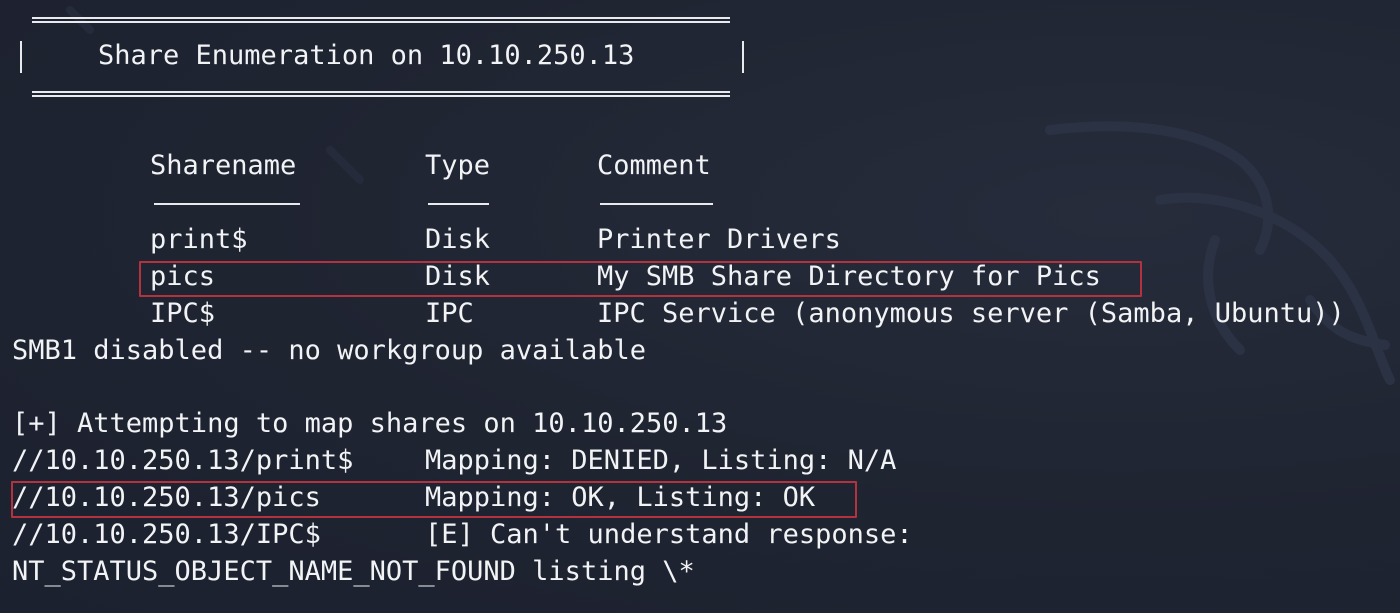 This screenshot has height=613, width=1400. What do you see at coordinates (223, 165) in the screenshot?
I see `column-header-sharename: Sharename` at bounding box center [223, 165].